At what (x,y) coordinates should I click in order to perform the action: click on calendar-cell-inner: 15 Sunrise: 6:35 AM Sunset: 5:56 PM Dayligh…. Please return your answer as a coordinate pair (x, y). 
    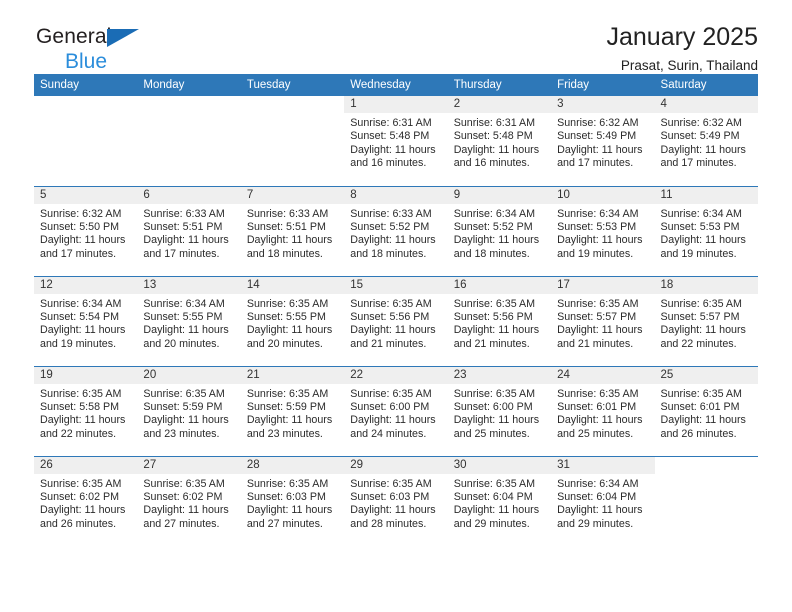
    Looking at the image, I should click on (396, 320).